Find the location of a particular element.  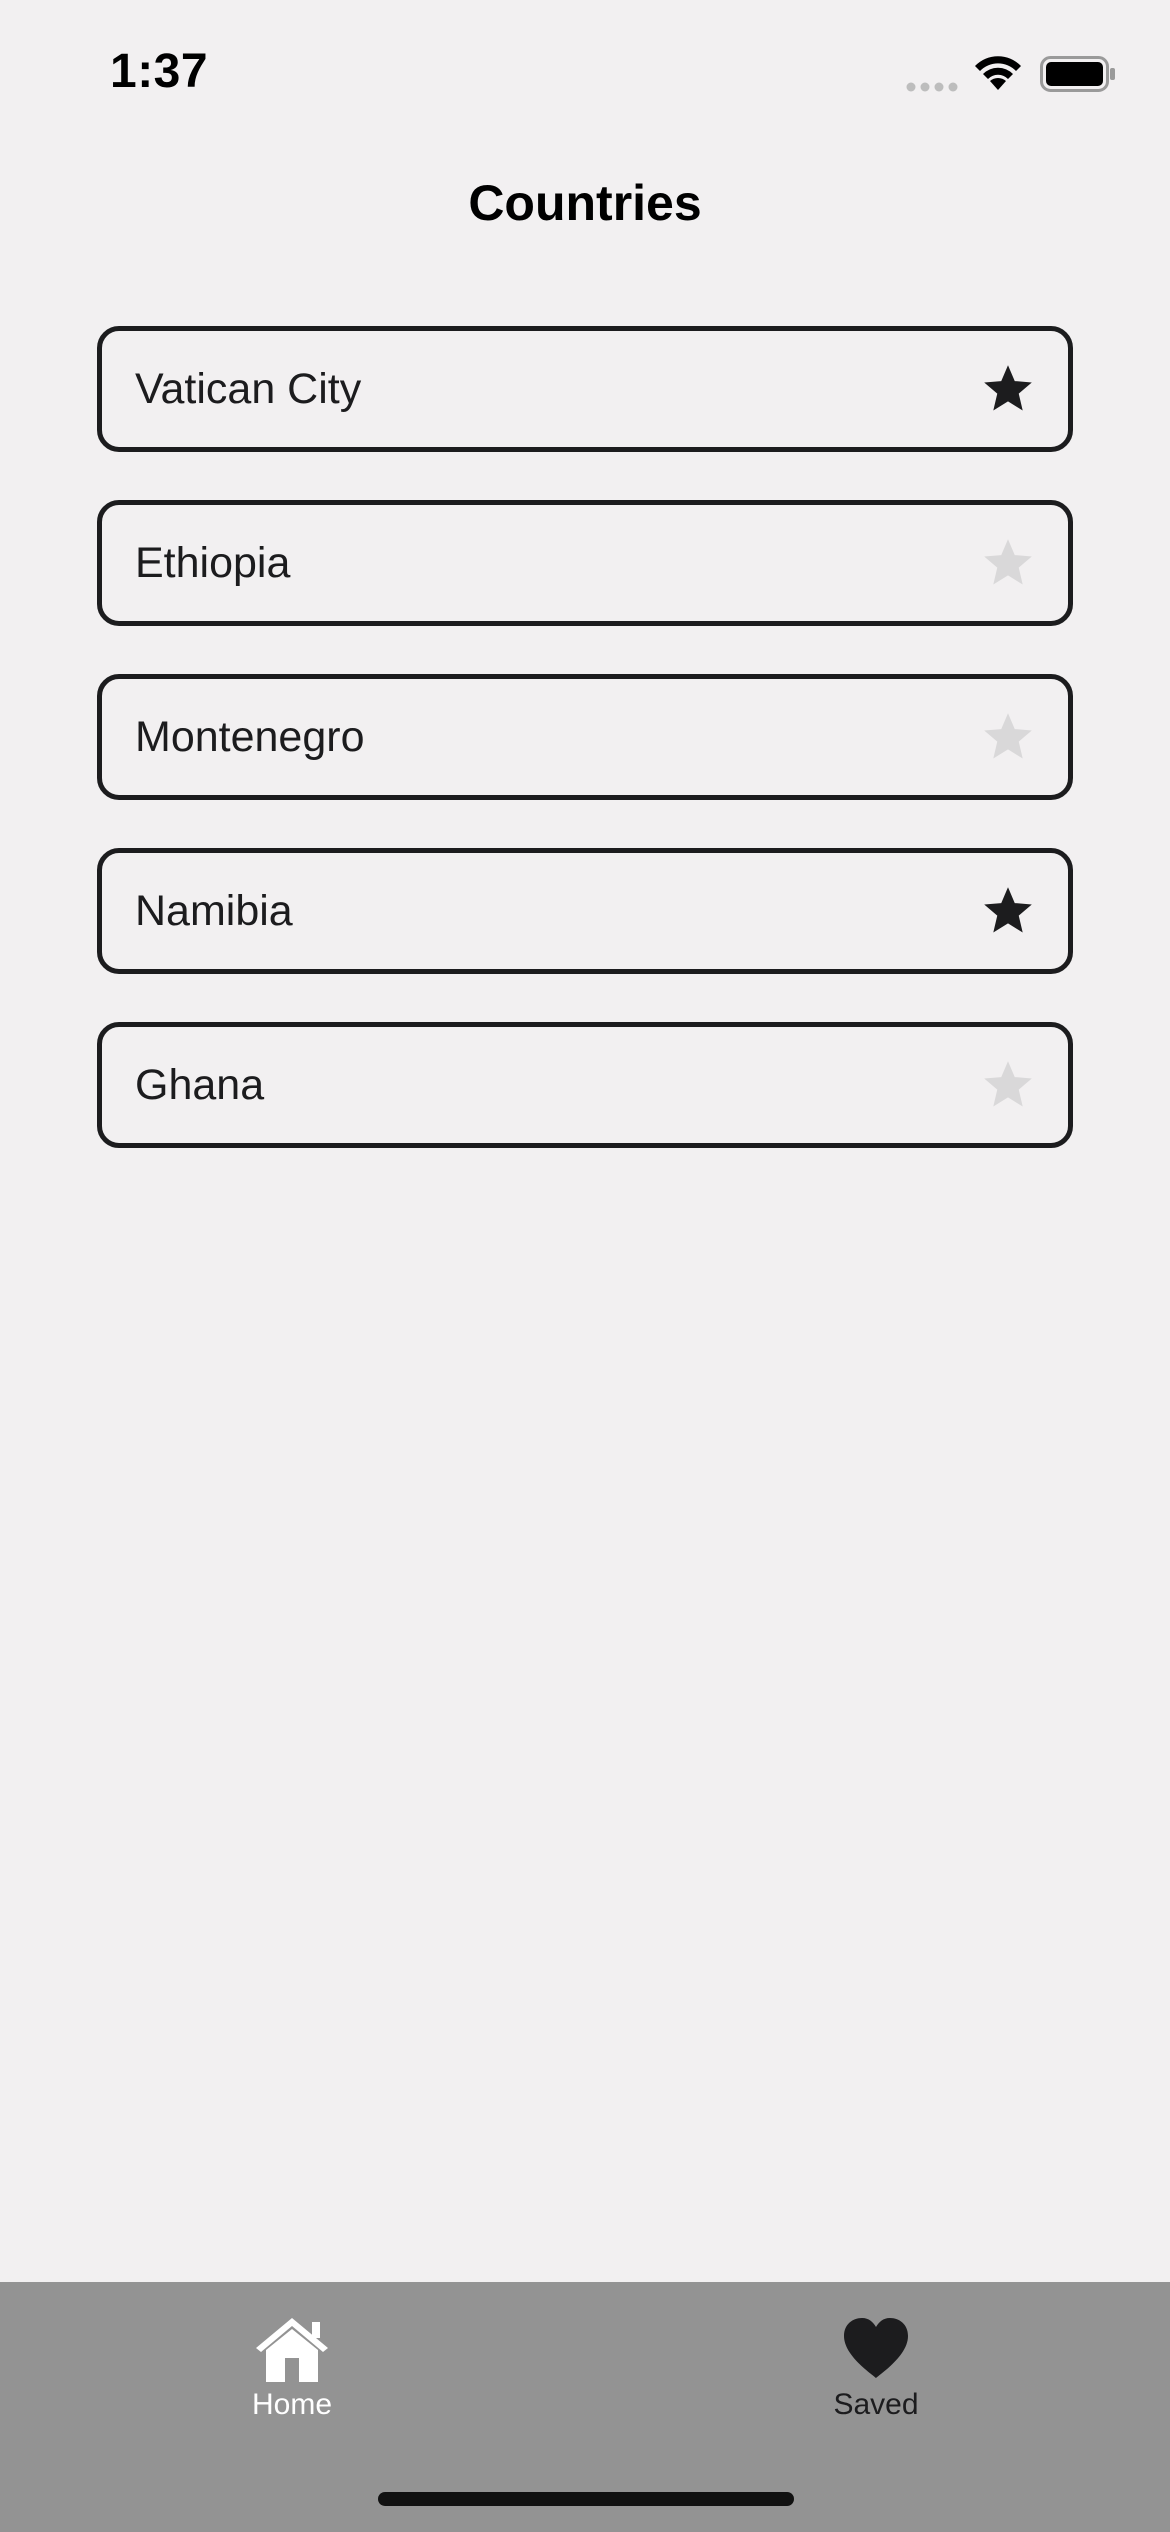

cellular-signal-icon is located at coordinates (932, 87).